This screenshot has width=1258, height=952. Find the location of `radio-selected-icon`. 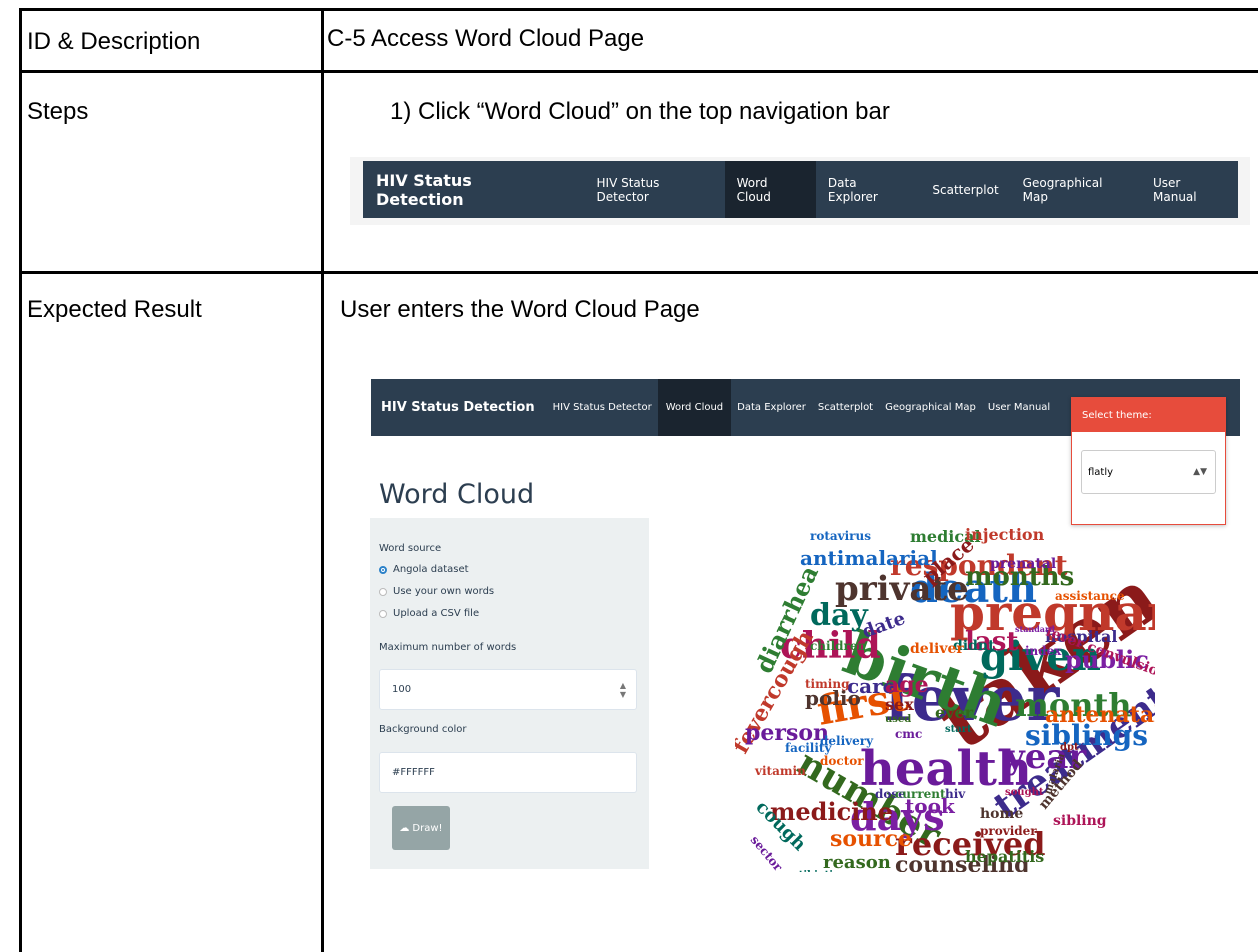

radio-selected-icon is located at coordinates (383, 569).